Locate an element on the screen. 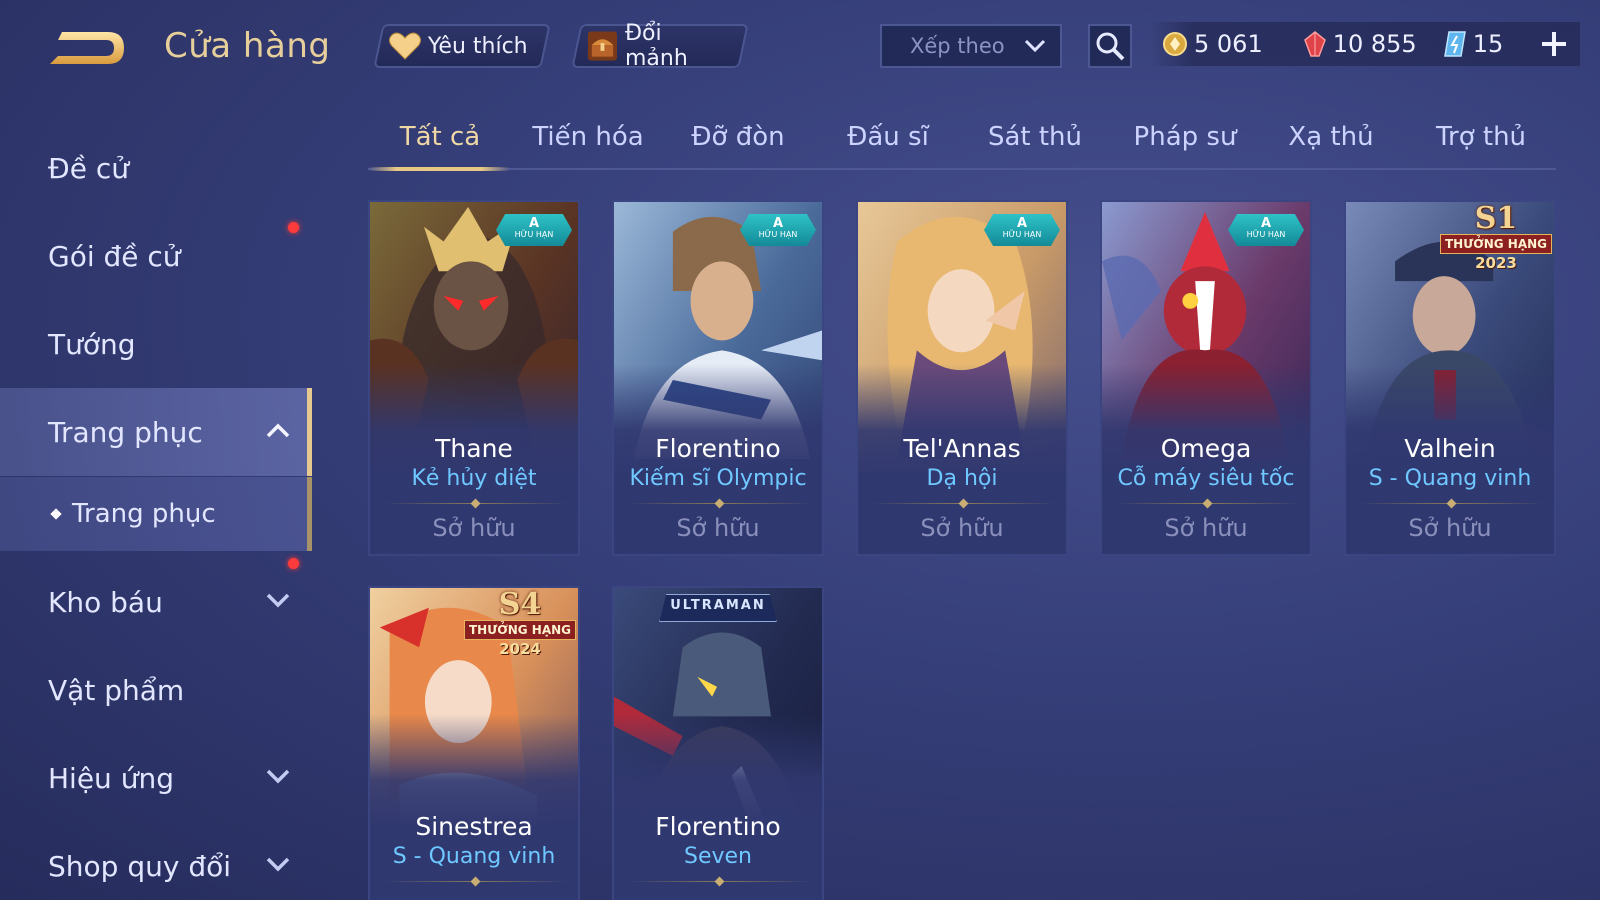 Image resolution: width=1600 pixels, height=900 pixels. sidebar-item-label: Đề cử is located at coordinates (88, 168).